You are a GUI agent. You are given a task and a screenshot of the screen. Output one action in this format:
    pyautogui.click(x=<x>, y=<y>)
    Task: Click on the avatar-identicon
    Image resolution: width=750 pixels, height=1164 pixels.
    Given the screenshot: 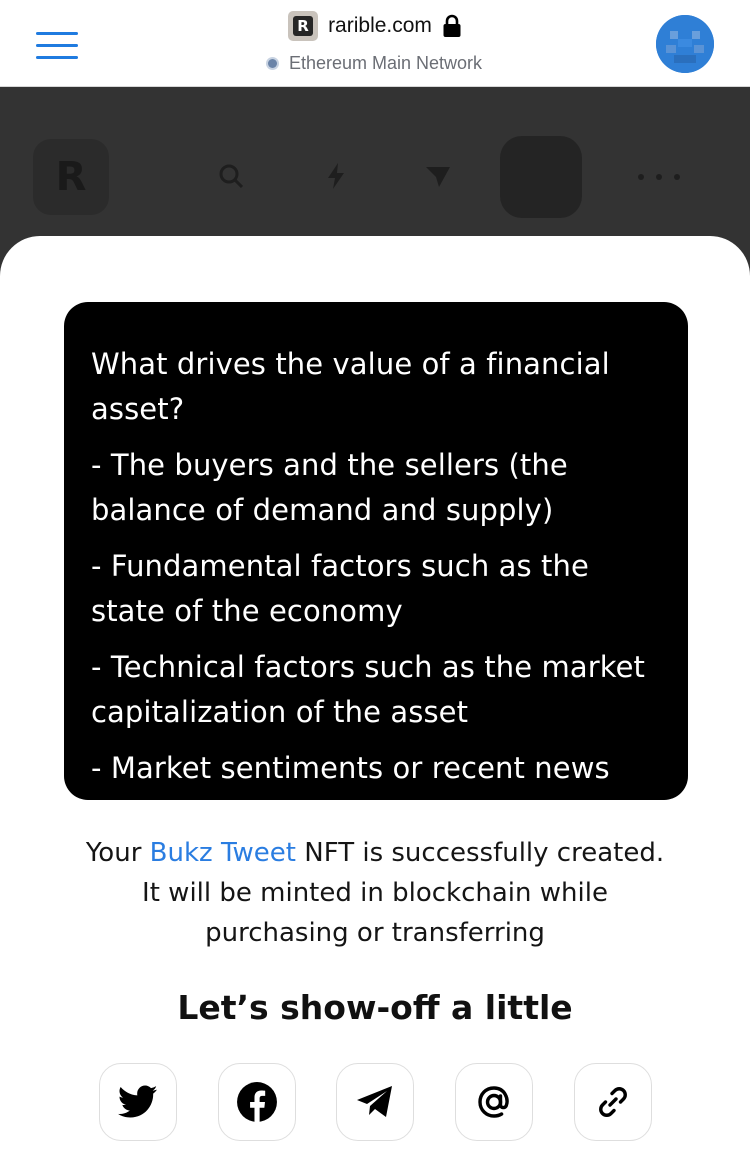 What is the action you would take?
    pyautogui.click(x=685, y=44)
    